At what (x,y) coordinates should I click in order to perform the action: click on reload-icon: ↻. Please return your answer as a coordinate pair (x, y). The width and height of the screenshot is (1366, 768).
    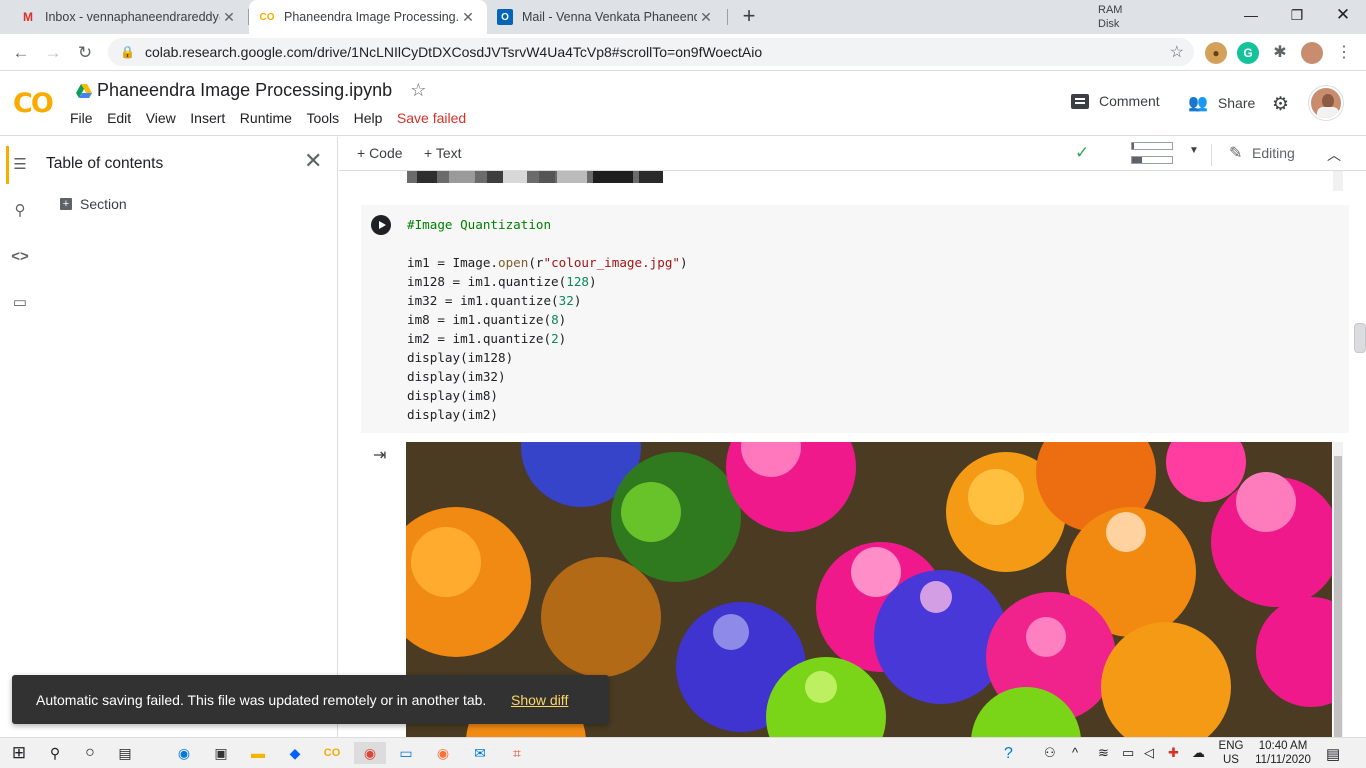
    Looking at the image, I should click on (85, 53).